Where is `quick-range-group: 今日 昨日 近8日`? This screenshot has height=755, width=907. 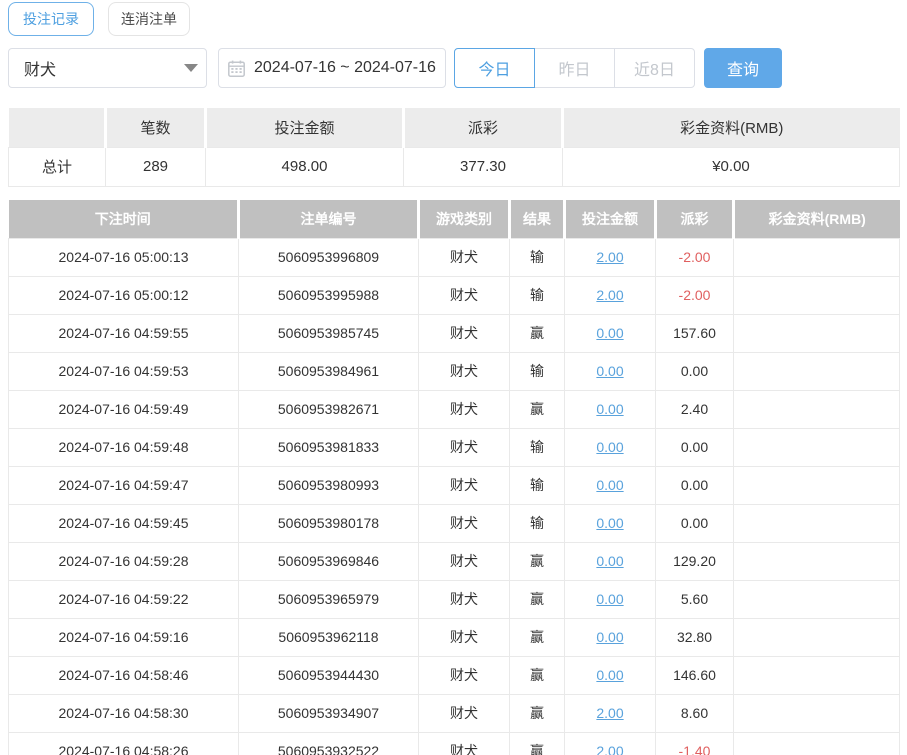
quick-range-group: 今日 昨日 近8日 is located at coordinates (574, 68).